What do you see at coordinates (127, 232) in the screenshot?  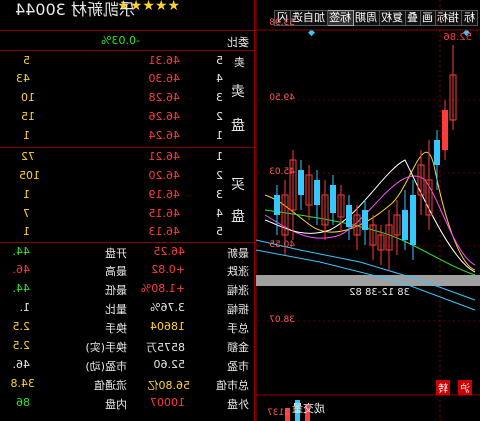 I see `bid-row-5: 5 46.13 1` at bounding box center [127, 232].